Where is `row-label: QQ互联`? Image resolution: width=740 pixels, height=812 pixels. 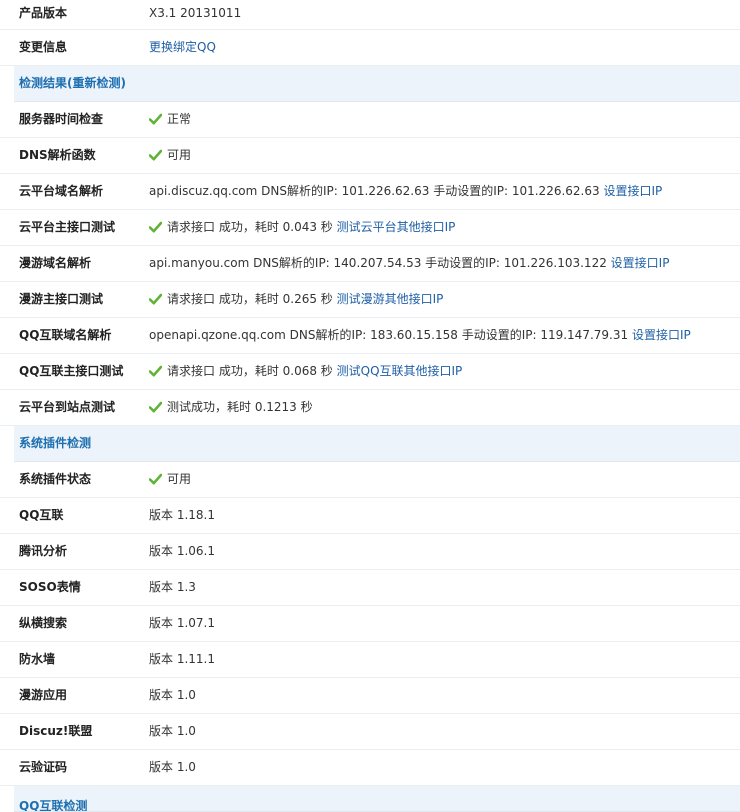
row-label: QQ互联 is located at coordinates (41, 515).